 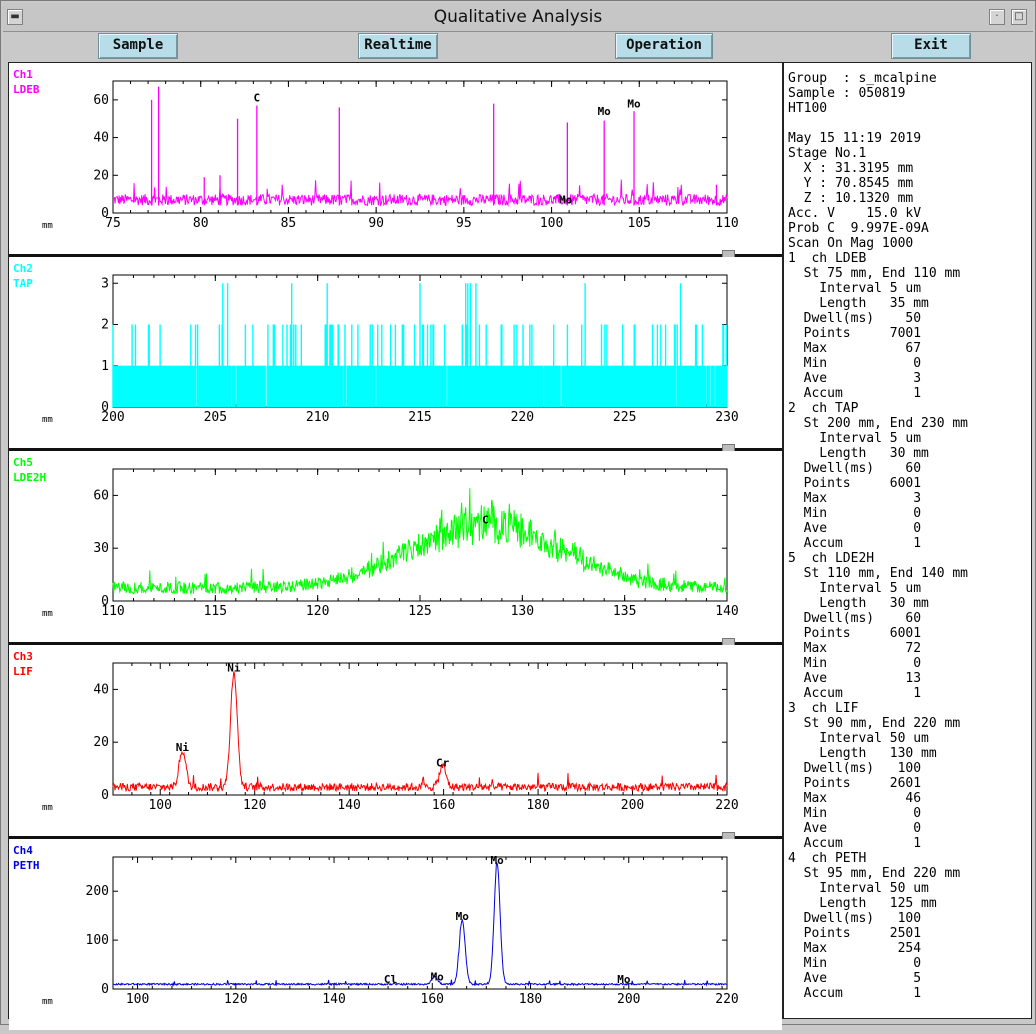 I want to click on title-bar: ▬ Qualitative Analysis · □, so click(x=518, y=17).